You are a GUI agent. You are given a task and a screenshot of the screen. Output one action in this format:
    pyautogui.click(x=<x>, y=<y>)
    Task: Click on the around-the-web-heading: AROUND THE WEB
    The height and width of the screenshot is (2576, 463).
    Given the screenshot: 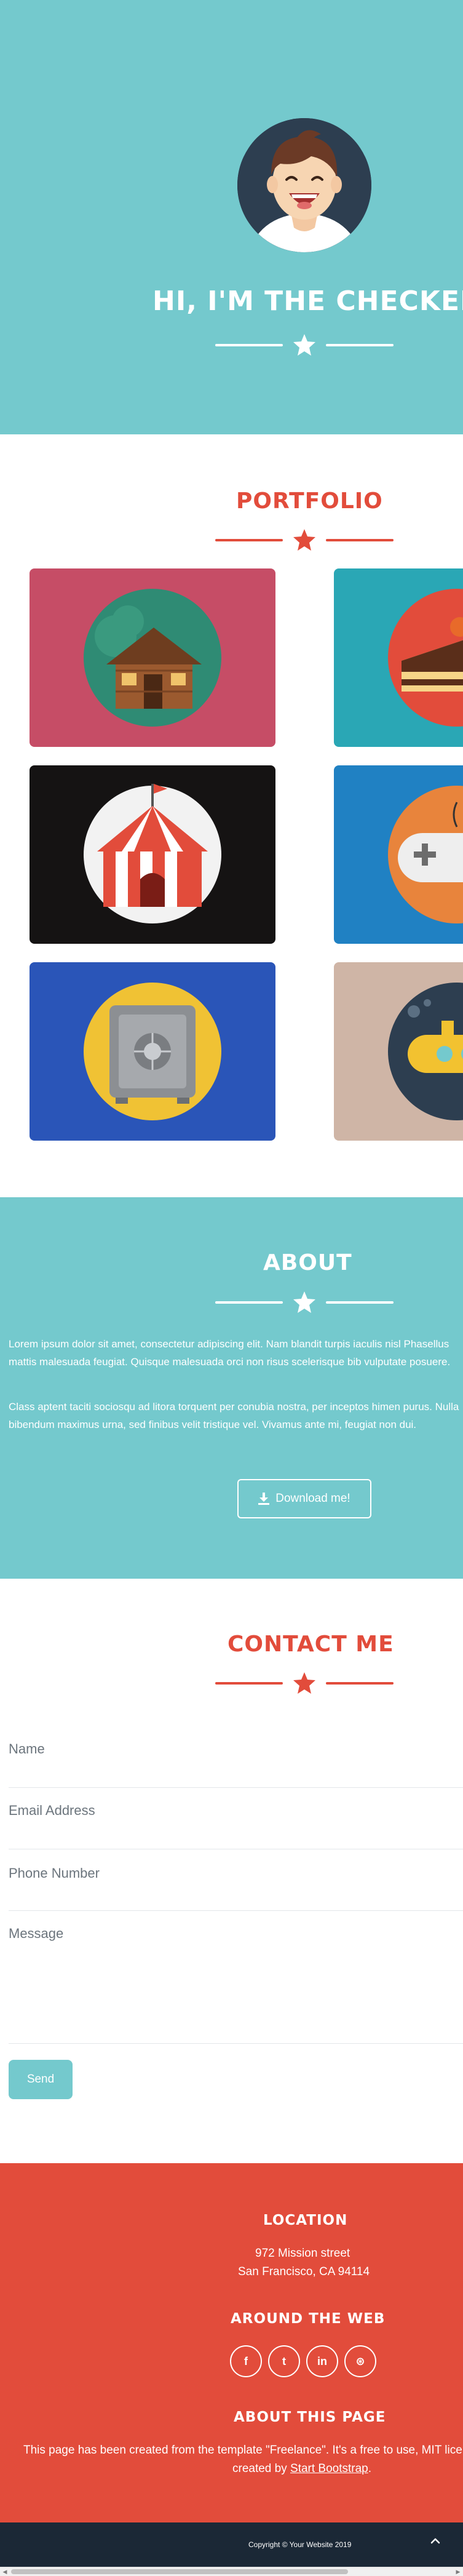 What is the action you would take?
    pyautogui.click(x=308, y=2319)
    